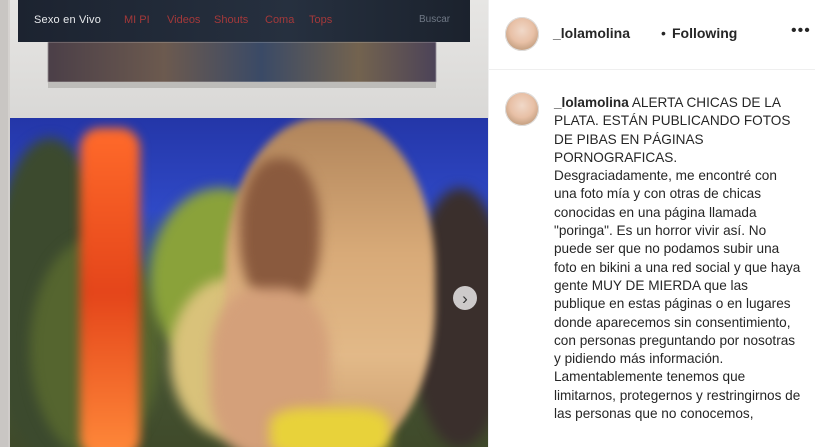 This screenshot has width=815, height=447. I want to click on site-brand: Sexo en Vivo, so click(68, 20).